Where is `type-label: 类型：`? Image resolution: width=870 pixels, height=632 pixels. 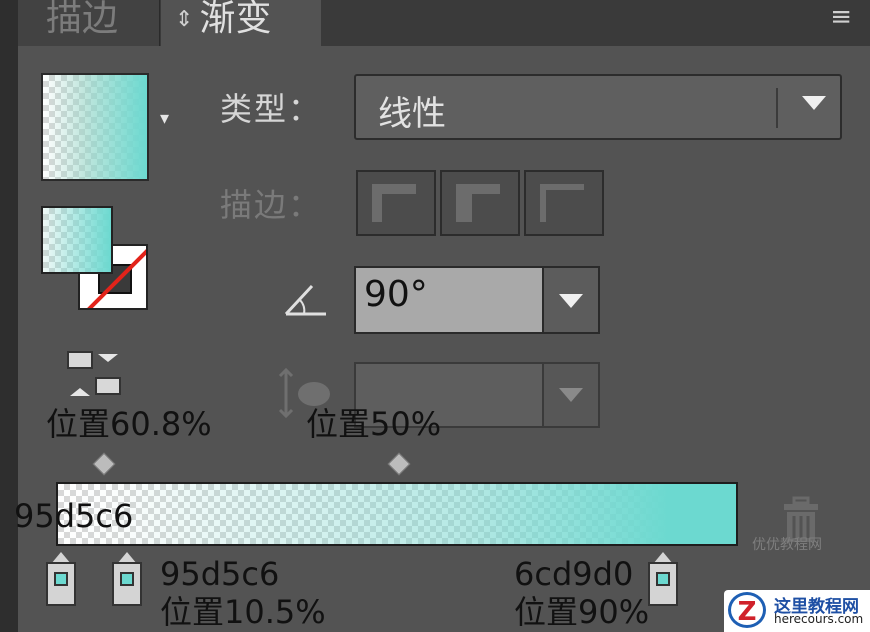 type-label: 类型： is located at coordinates (271, 109).